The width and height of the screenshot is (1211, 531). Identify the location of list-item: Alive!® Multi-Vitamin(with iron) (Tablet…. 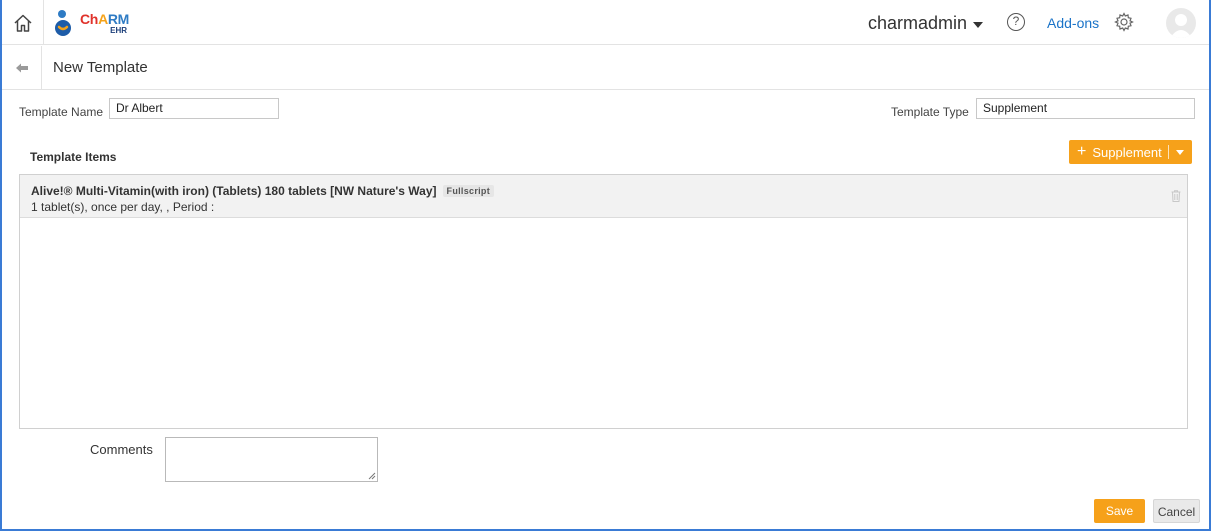
(603, 196).